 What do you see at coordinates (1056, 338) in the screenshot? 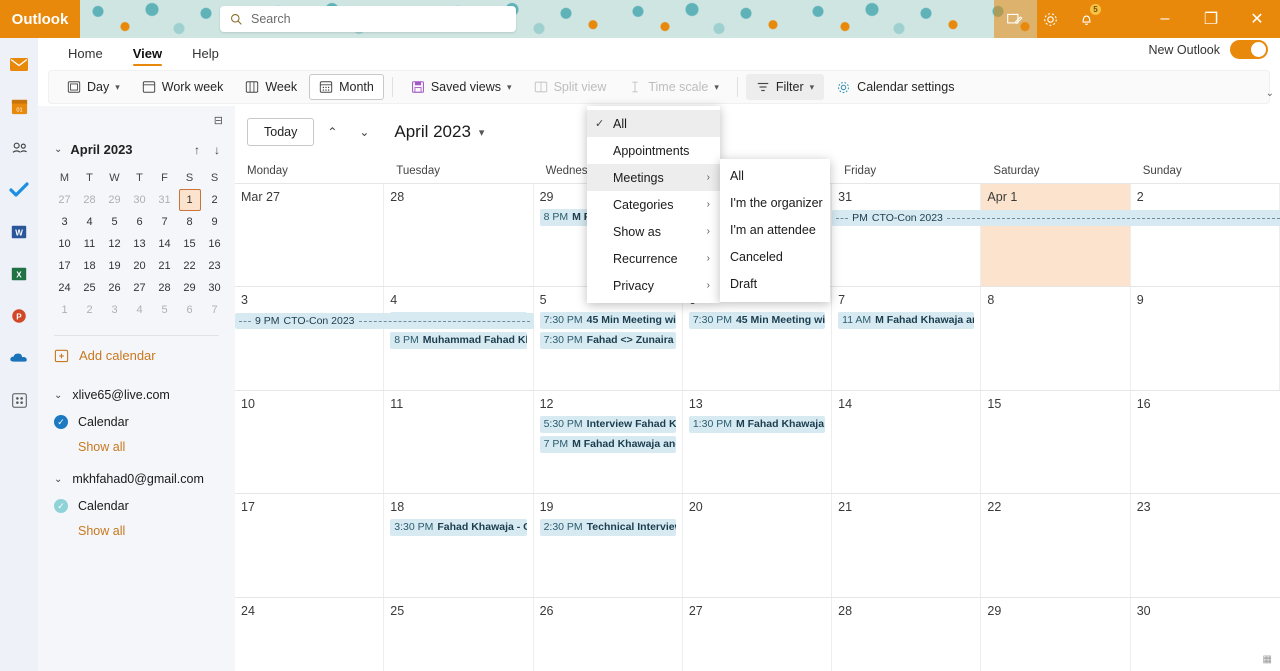
I see `calendar-day-cell: 8` at bounding box center [1056, 338].